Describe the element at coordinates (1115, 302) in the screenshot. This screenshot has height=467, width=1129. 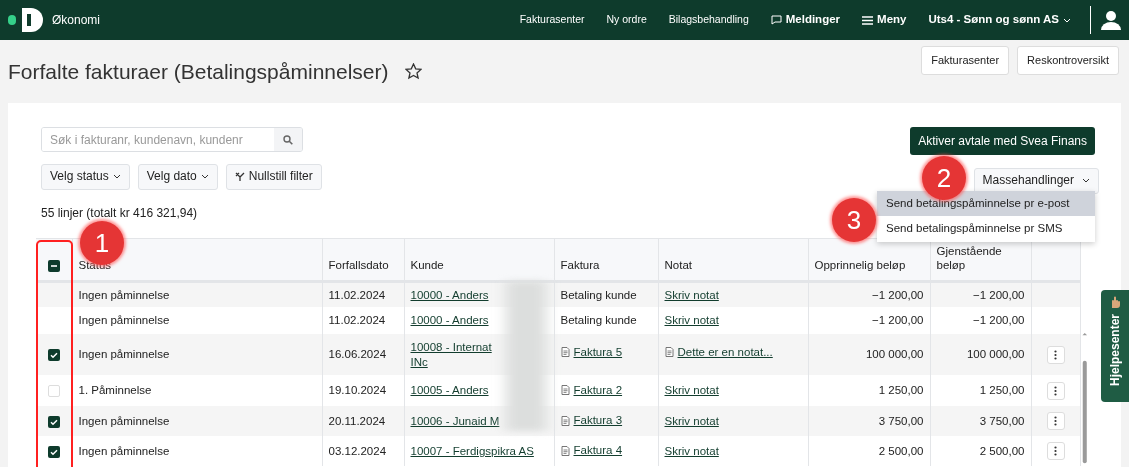
I see `hand-icon` at that location.